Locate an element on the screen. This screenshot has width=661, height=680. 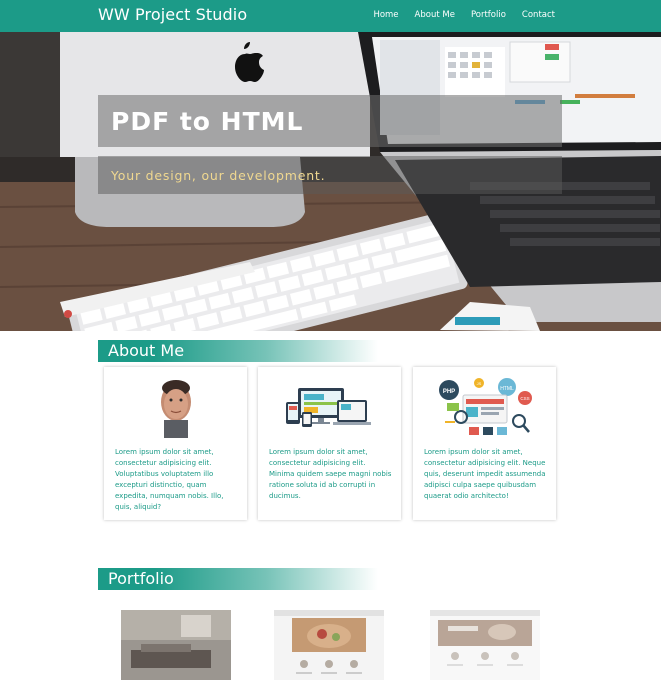
nav-link-portfolio: Portfolio is located at coordinates (488, 15).